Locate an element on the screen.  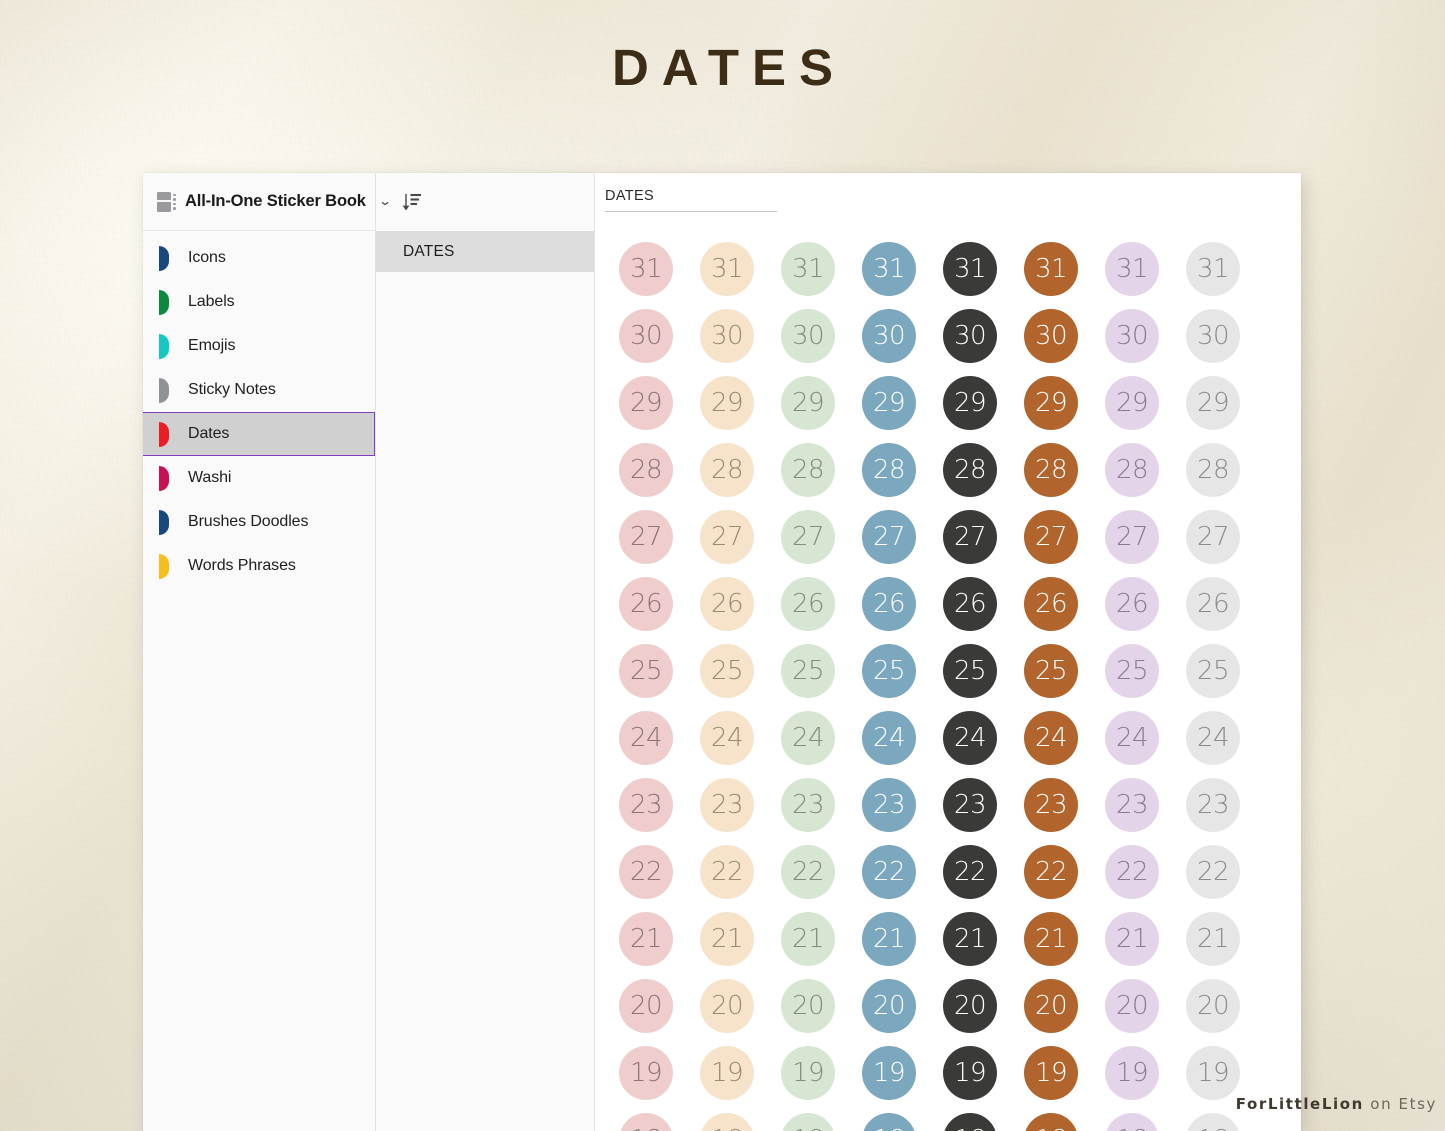
date-sticker-19-pink: 19 is located at coordinates (646, 1072).